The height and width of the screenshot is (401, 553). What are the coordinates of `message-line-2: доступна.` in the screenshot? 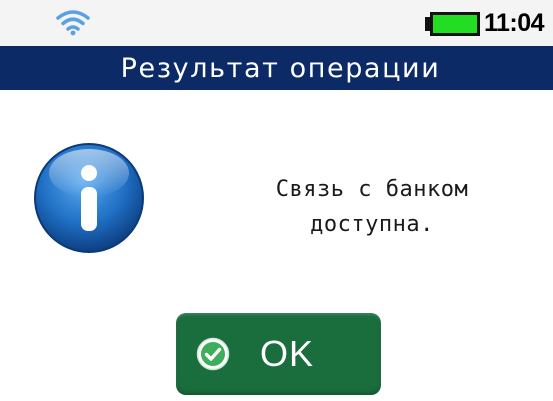 It's located at (372, 224).